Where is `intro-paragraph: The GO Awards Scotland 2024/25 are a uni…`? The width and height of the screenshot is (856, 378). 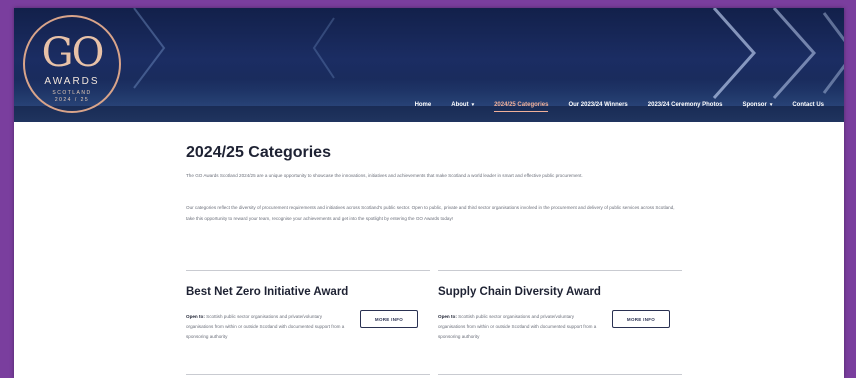
intro-paragraph: The GO Awards Scotland 2024/25 are a uni… is located at coordinates (384, 175).